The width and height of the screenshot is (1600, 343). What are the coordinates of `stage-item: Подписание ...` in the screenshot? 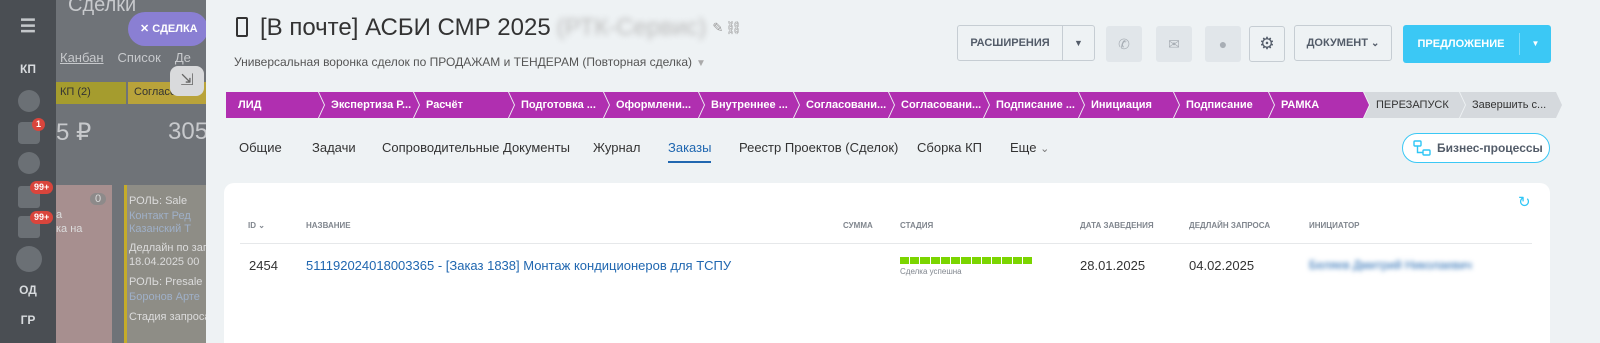 It's located at (1034, 105).